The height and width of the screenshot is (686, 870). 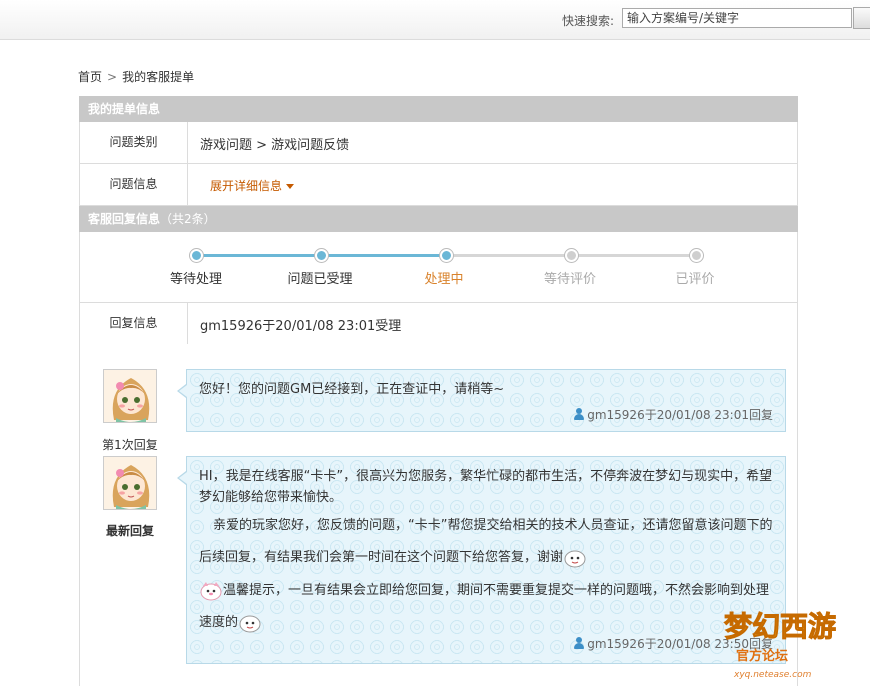 I want to click on forum-watermark-logo: 梦幻西游 官方论坛 xyq.netease.com, so click(x=792, y=642).